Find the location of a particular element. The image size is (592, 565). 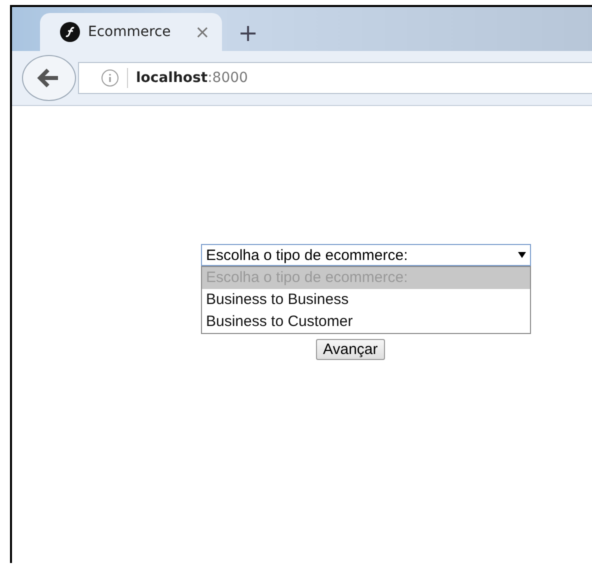

back-button is located at coordinates (49, 78).